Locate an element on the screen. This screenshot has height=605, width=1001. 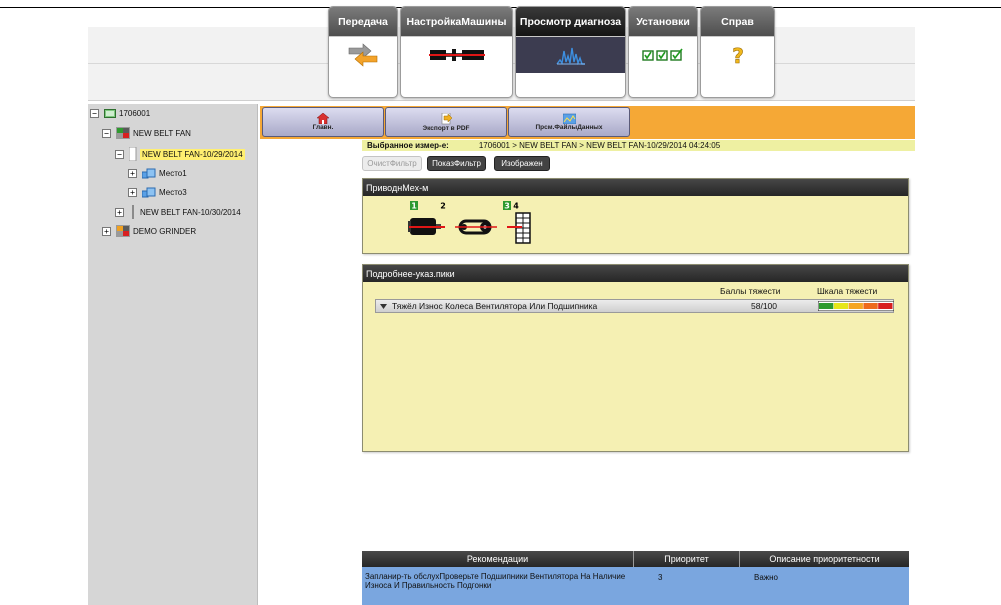
tab-settings: Установки is located at coordinates (663, 52).